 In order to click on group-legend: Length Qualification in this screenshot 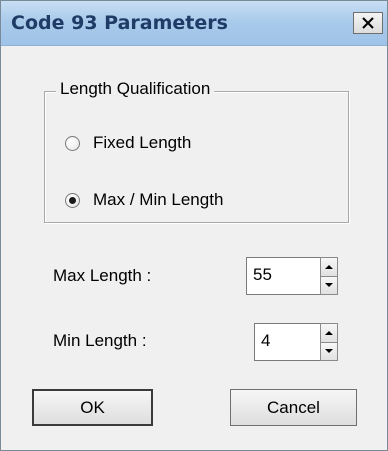, I will do `click(135, 89)`.